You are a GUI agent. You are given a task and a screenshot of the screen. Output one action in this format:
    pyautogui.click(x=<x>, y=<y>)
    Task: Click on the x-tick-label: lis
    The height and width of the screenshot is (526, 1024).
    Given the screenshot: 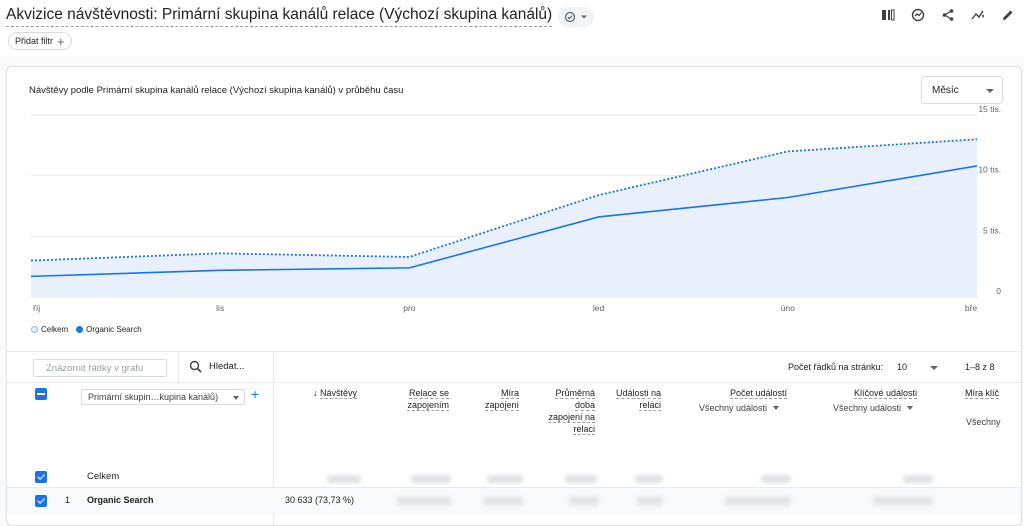 What is the action you would take?
    pyautogui.click(x=220, y=308)
    